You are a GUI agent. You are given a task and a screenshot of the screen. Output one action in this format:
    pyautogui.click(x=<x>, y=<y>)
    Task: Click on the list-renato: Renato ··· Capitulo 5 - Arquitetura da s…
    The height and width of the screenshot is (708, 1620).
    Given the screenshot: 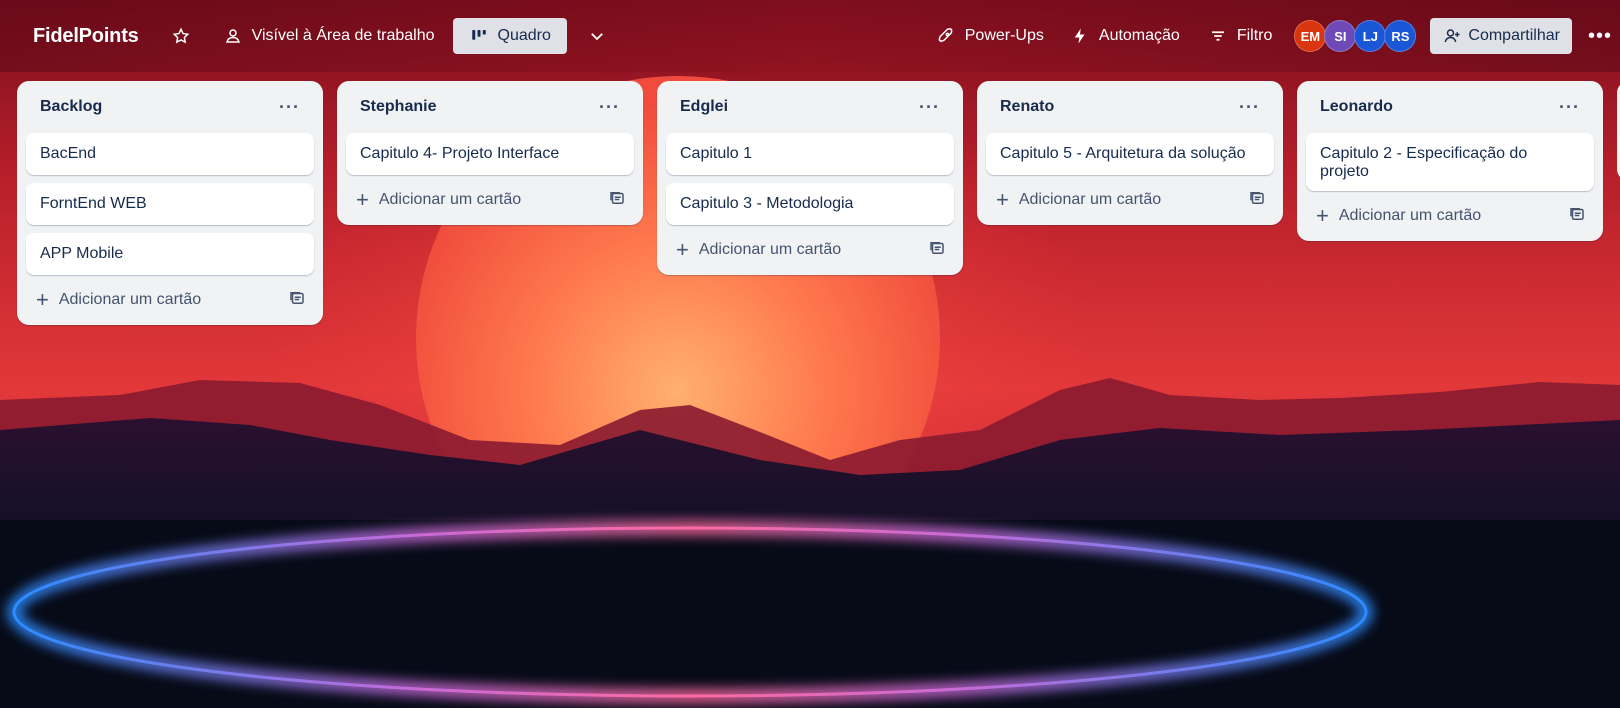 What is the action you would take?
    pyautogui.click(x=1130, y=153)
    